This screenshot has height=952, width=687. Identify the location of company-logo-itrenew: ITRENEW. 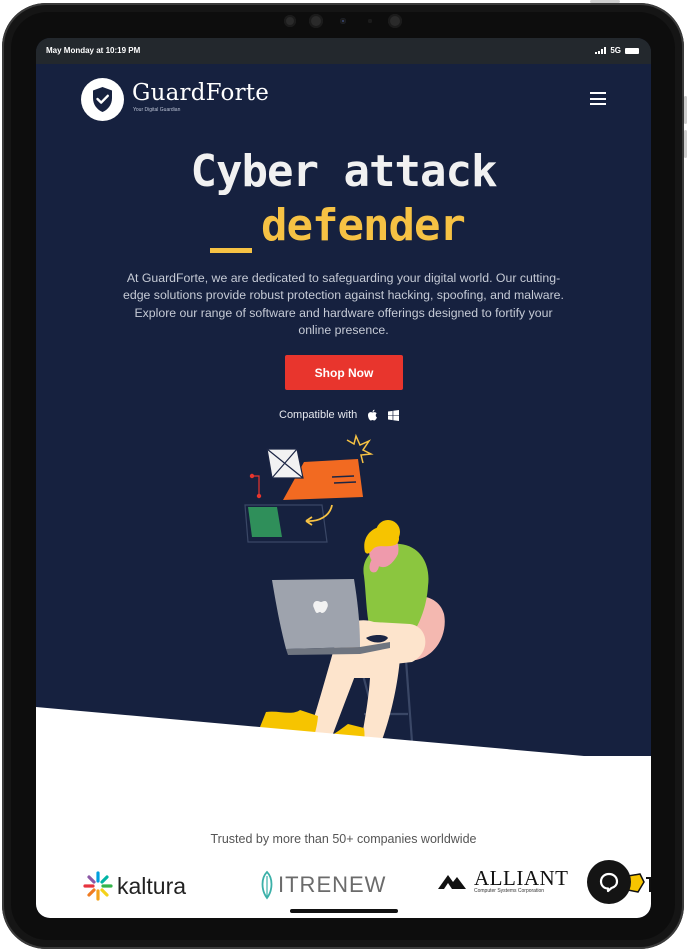
(322, 885).